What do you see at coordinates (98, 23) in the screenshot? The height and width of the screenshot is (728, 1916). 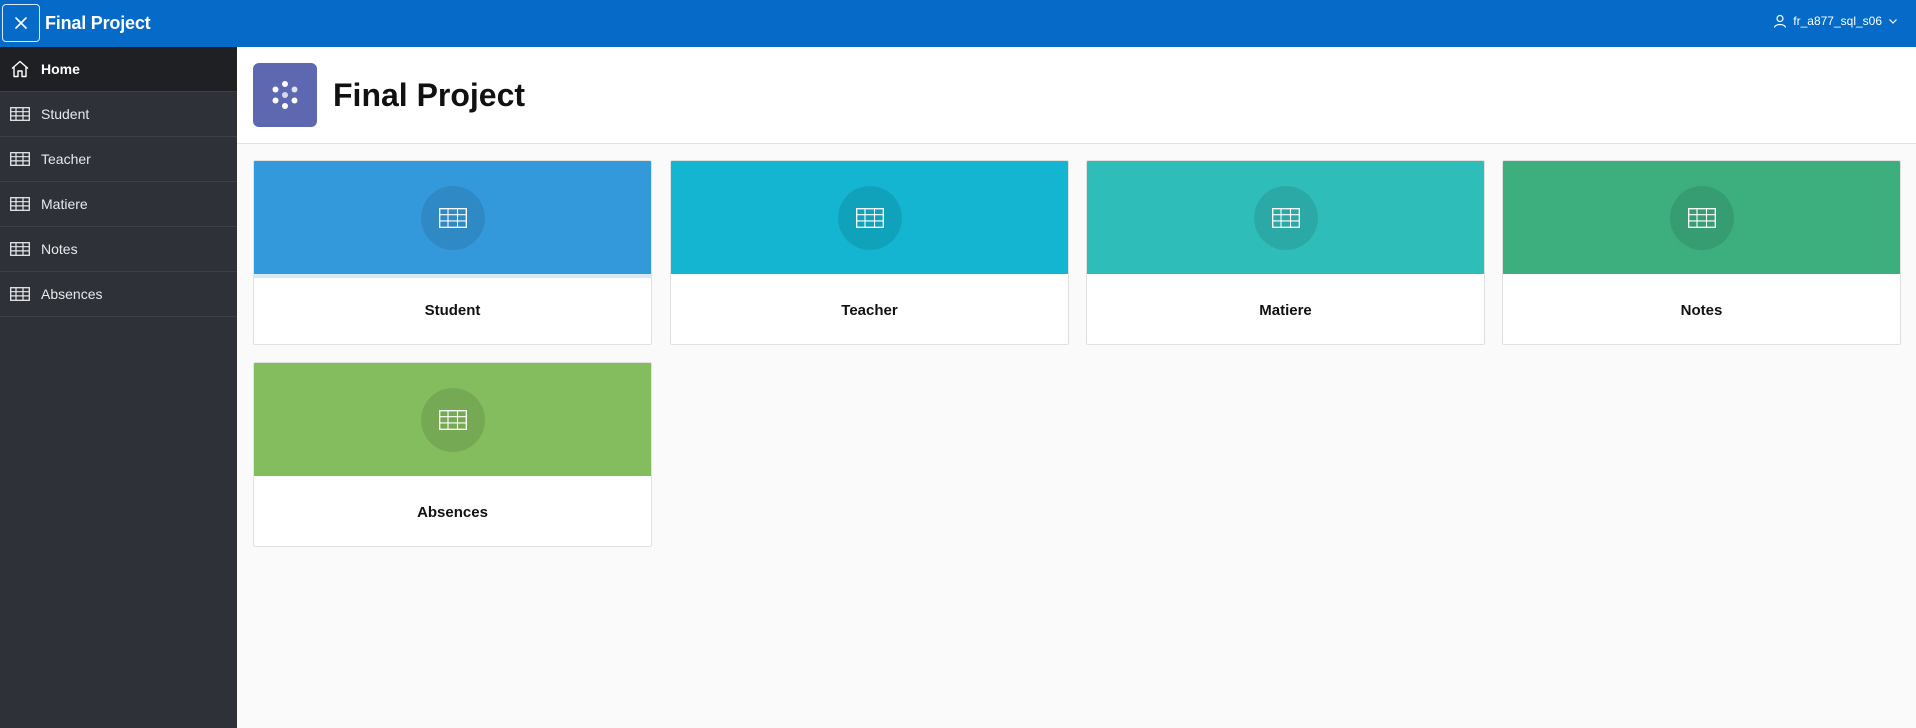 I see `app-title: Final Project` at bounding box center [98, 23].